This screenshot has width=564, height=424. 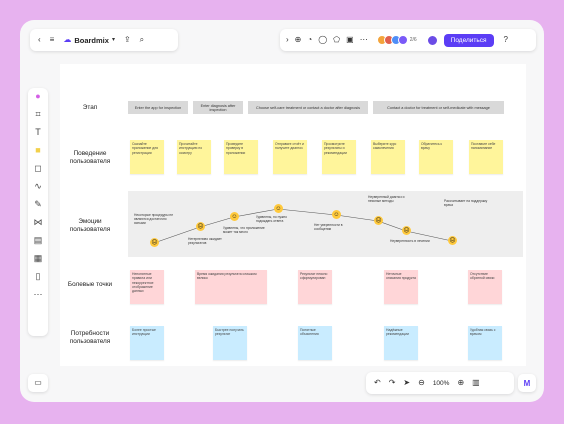 I want to click on panel-icon: ▥, so click(x=476, y=383).